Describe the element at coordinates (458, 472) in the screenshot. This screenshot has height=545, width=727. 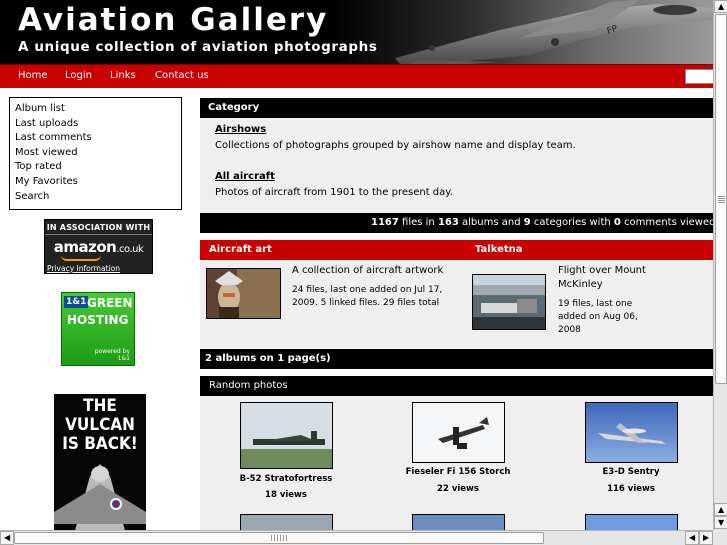
I see `photo-storch-title: Fieseler Fi 156 Storch` at that location.